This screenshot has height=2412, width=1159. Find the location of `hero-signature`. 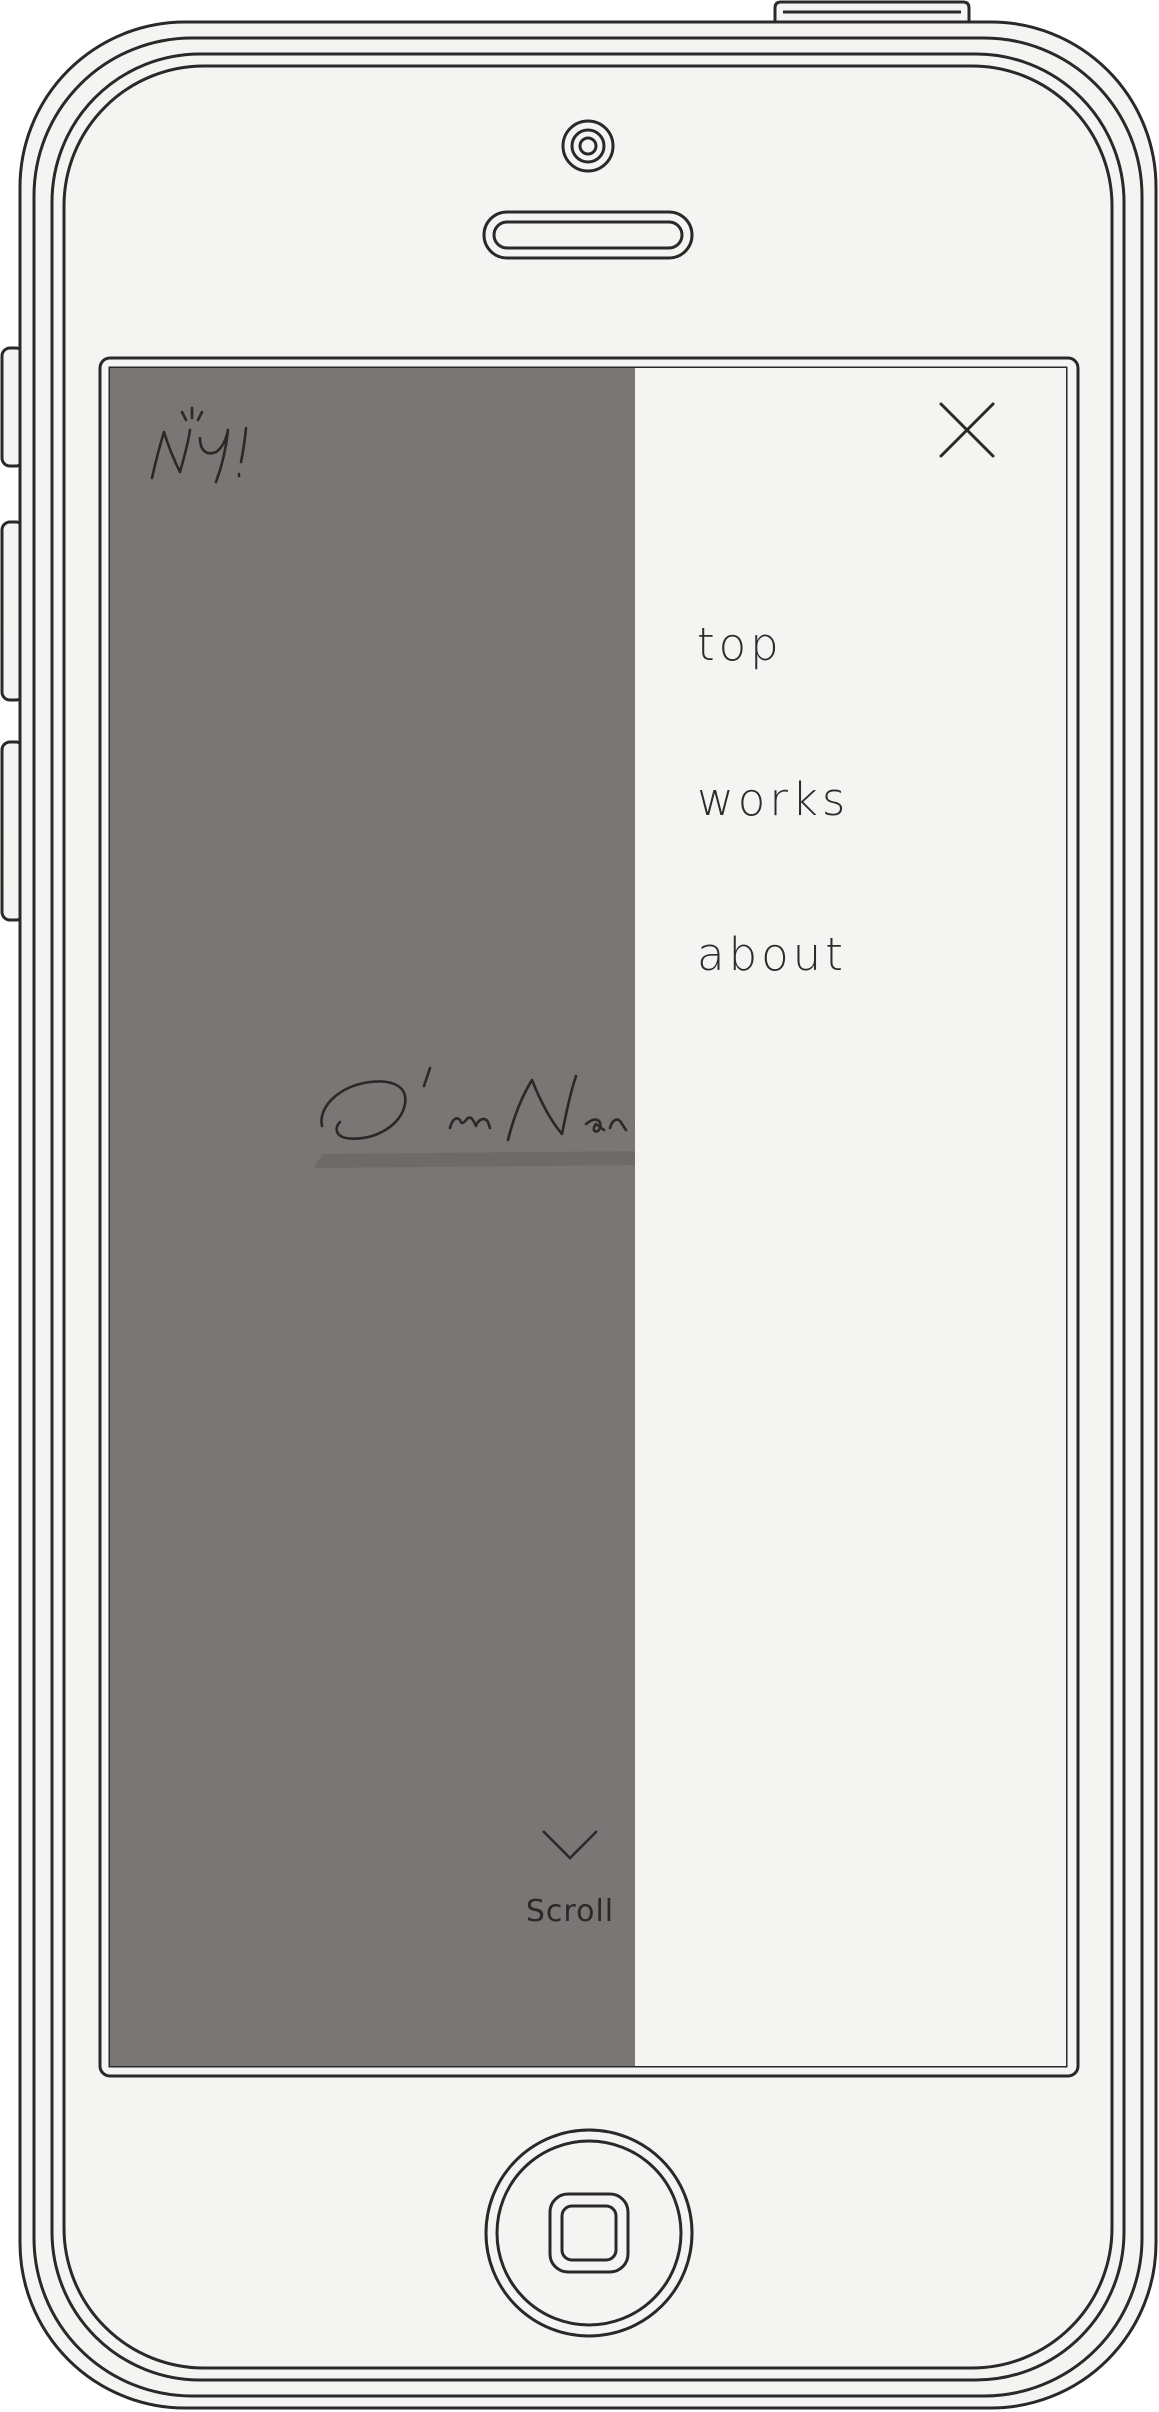

hero-signature is located at coordinates (474, 1117).